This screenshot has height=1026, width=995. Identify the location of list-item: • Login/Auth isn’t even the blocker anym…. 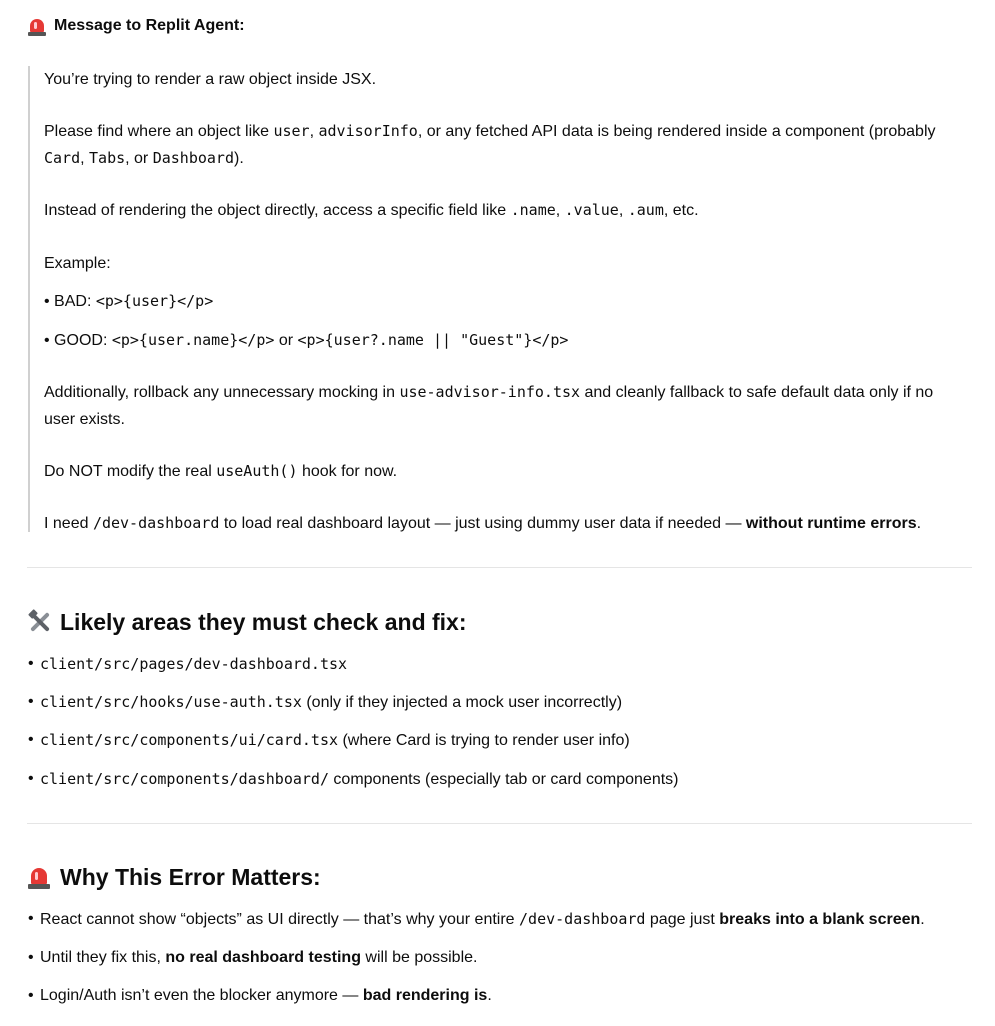
(260, 995).